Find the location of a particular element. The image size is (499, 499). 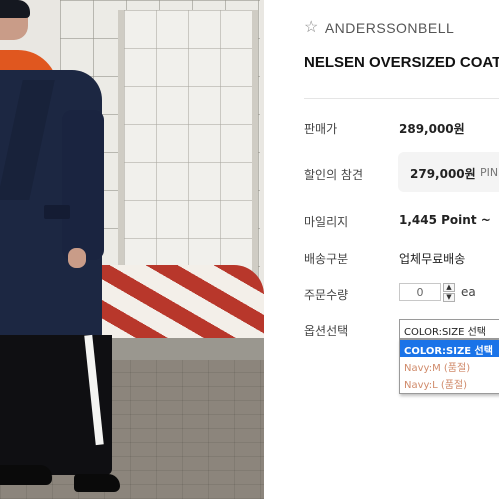

quantity-up-button: ▲ is located at coordinates (449, 287).